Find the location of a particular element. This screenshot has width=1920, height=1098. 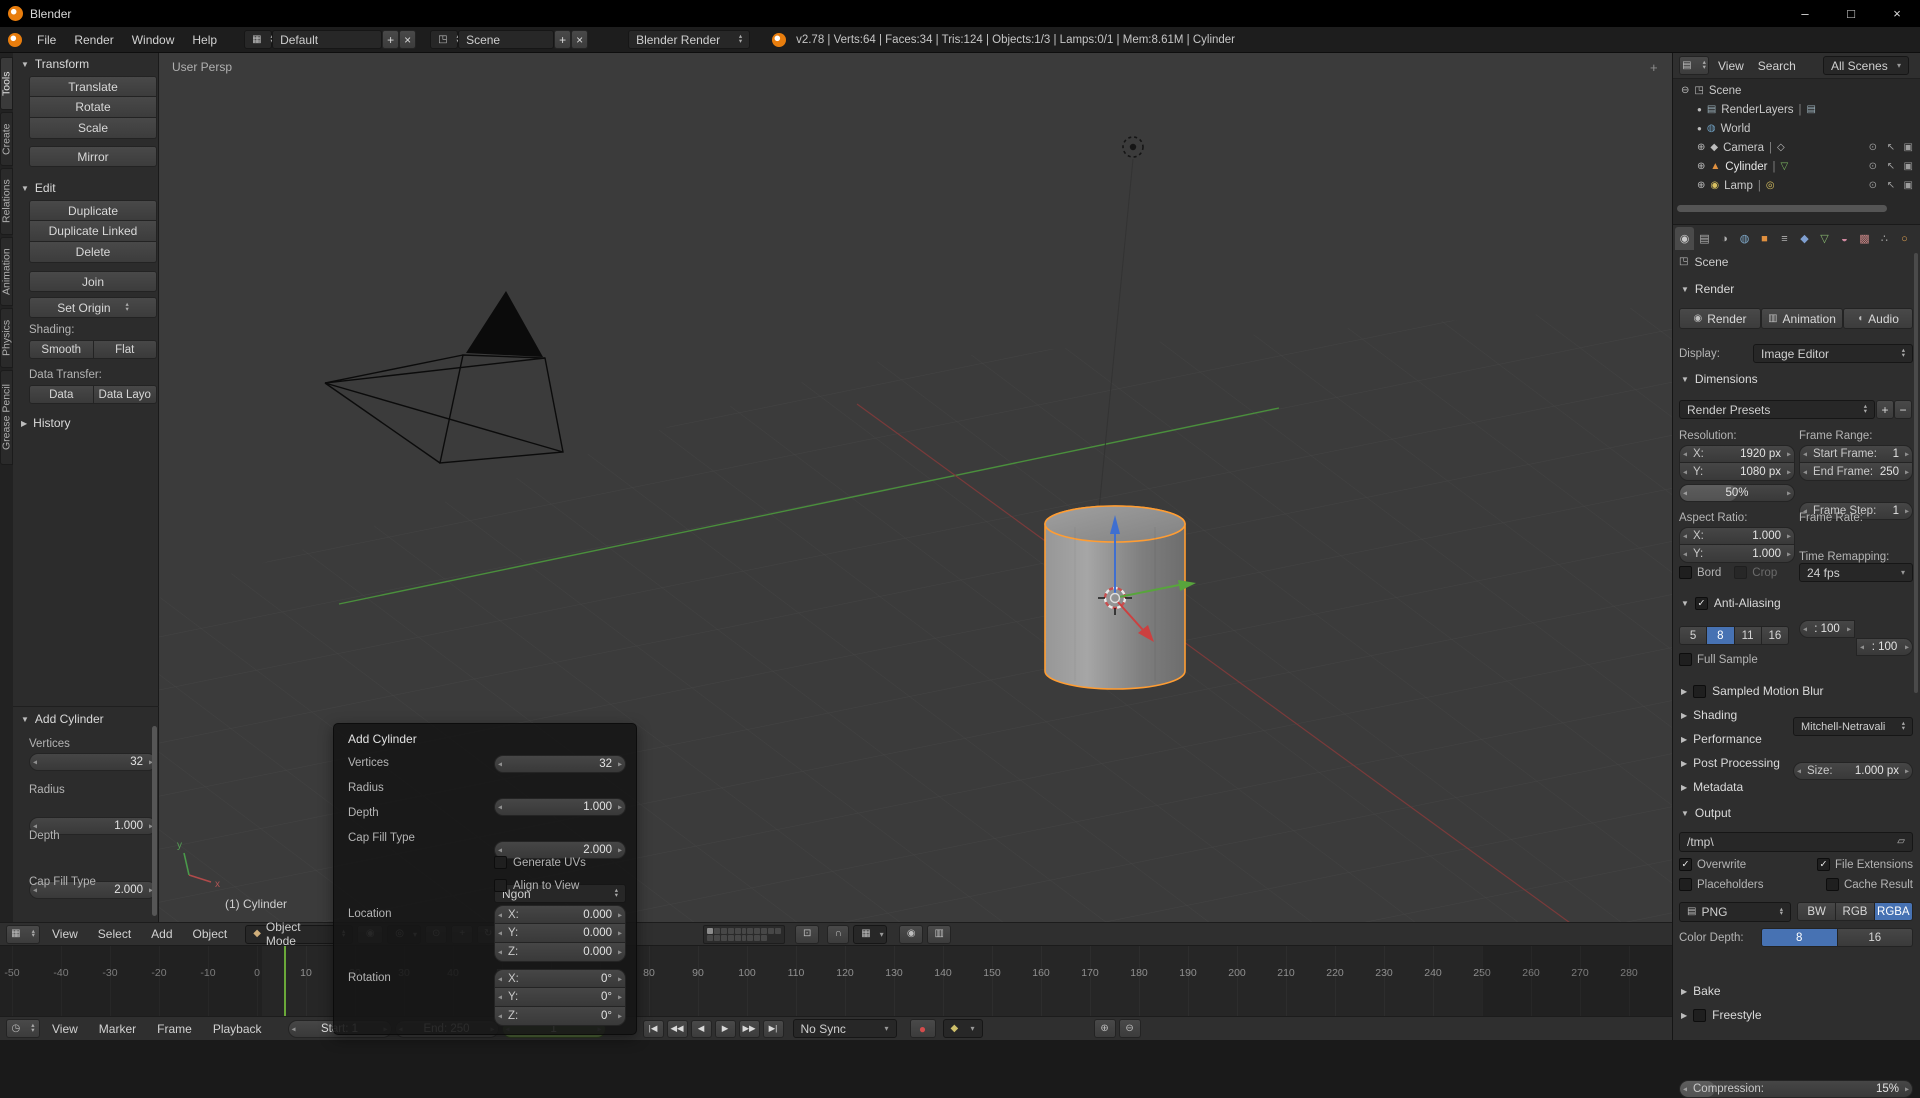

outliner-menu-view: View is located at coordinates (1731, 66).